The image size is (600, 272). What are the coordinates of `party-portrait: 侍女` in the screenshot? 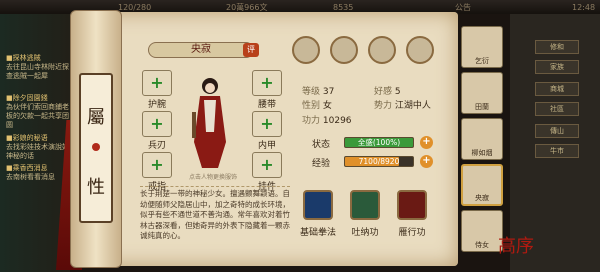 It's located at (482, 231).